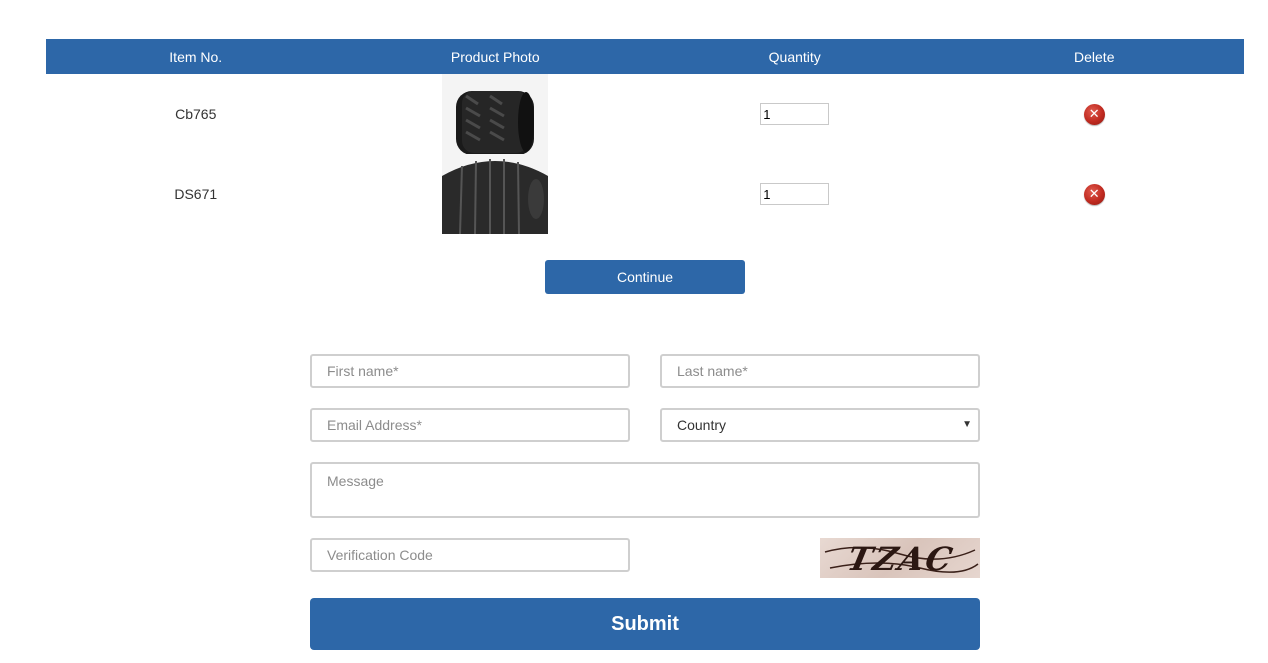 The image size is (1268, 663). Describe the element at coordinates (196, 114) in the screenshot. I see `item-number: Cb765` at that location.